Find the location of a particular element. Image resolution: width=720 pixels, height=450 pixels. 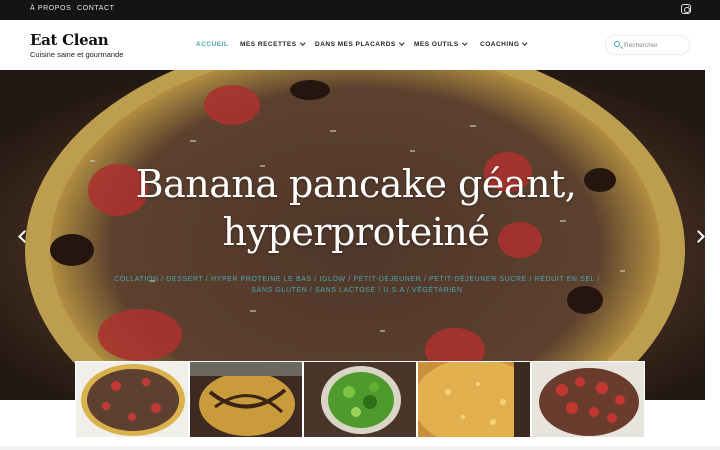

hero-title-line: Banana pancake géant, is located at coordinates (356, 184).